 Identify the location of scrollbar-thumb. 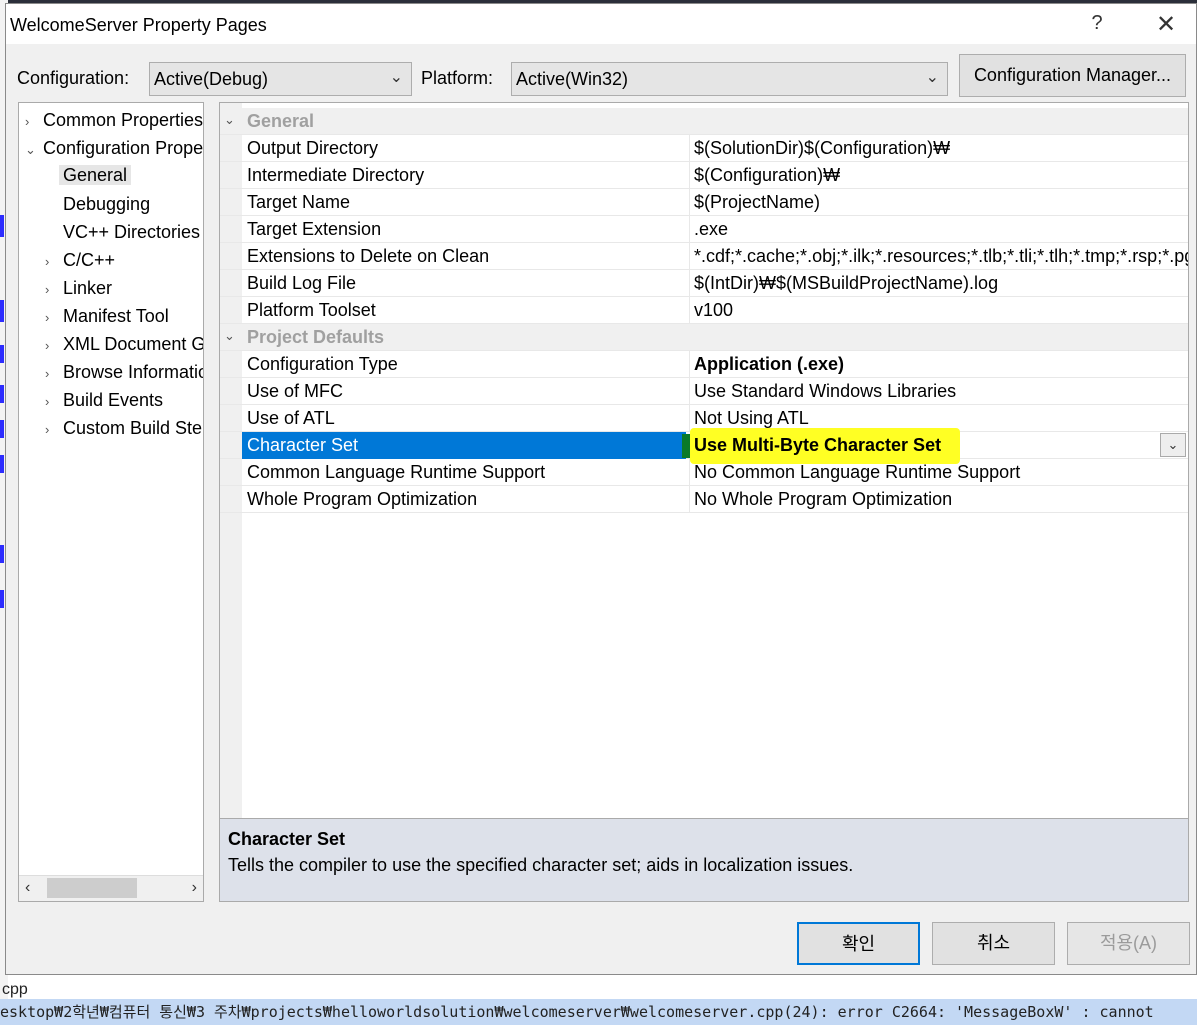
(92, 888).